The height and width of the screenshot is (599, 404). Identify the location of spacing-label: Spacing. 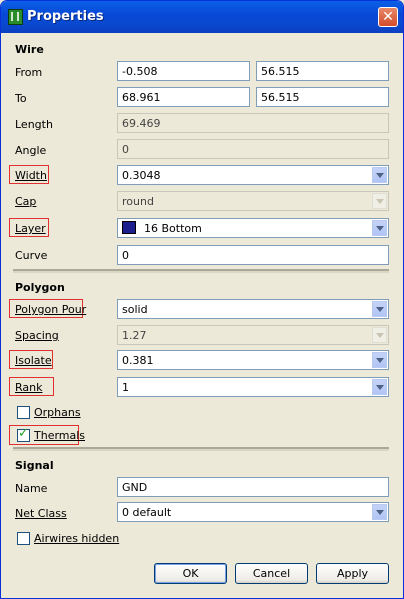
(37, 335).